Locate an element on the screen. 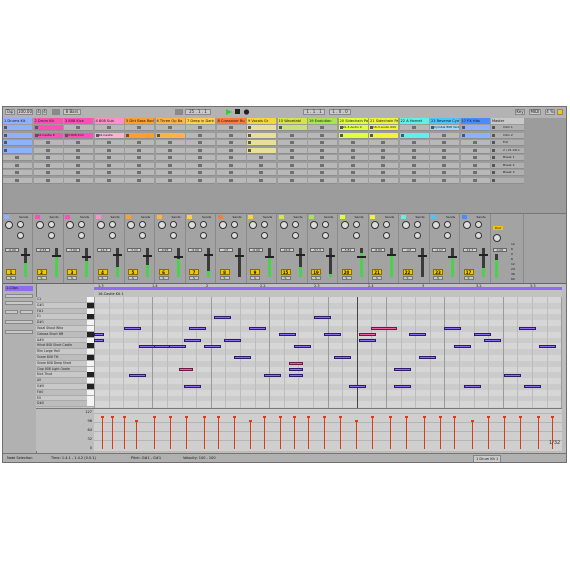  volume-field: -2.34 is located at coordinates (42, 250).